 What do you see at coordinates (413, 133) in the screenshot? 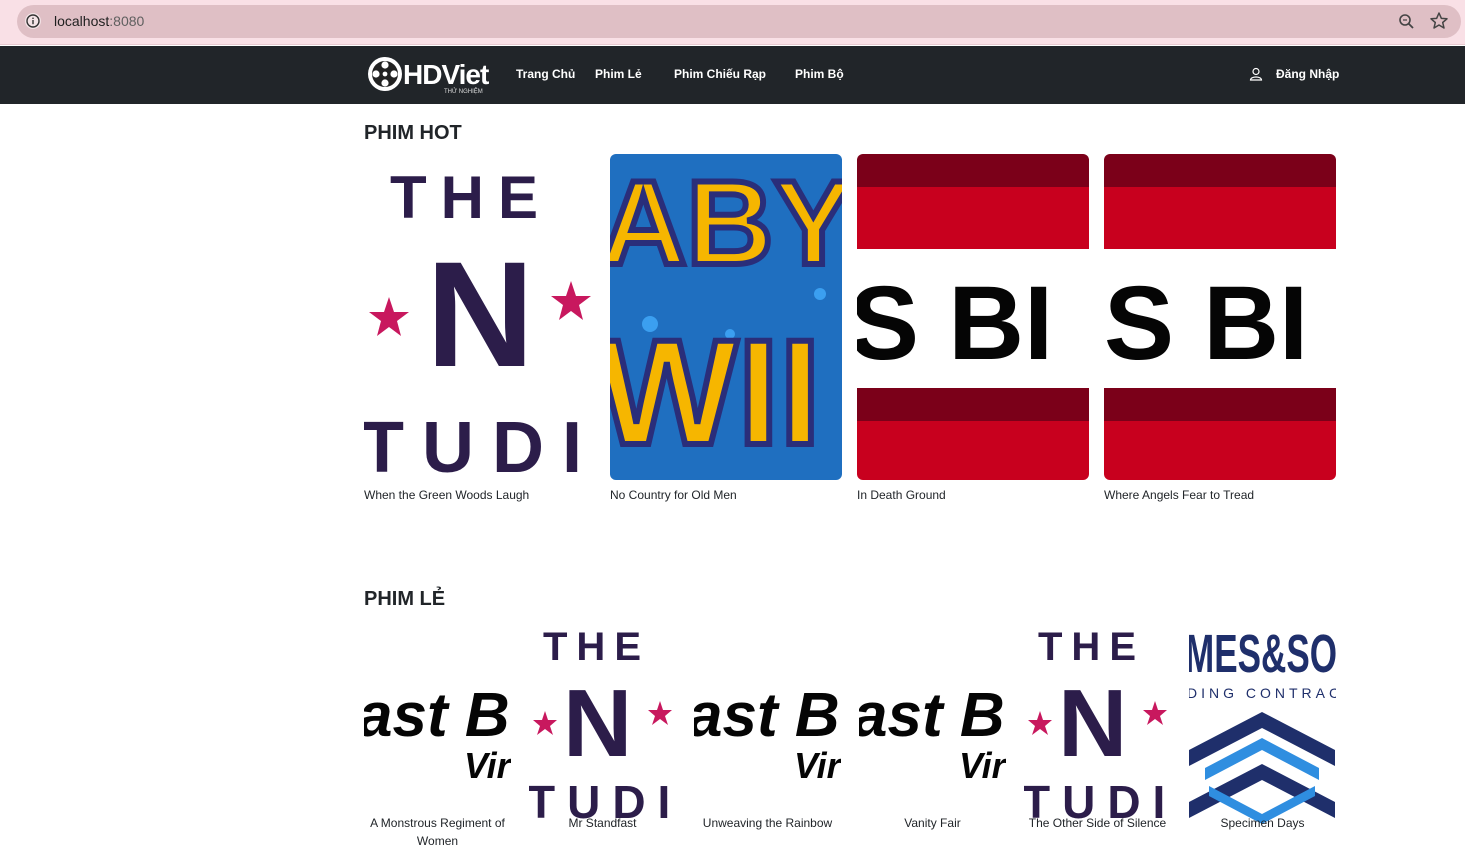
I see `section-title-hot: PHIM HOT` at bounding box center [413, 133].